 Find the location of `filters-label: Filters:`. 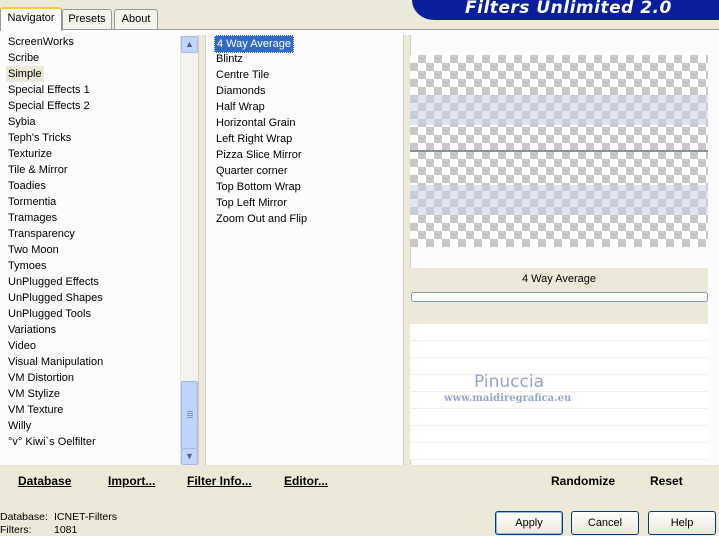

filters-label: Filters: is located at coordinates (16, 530).